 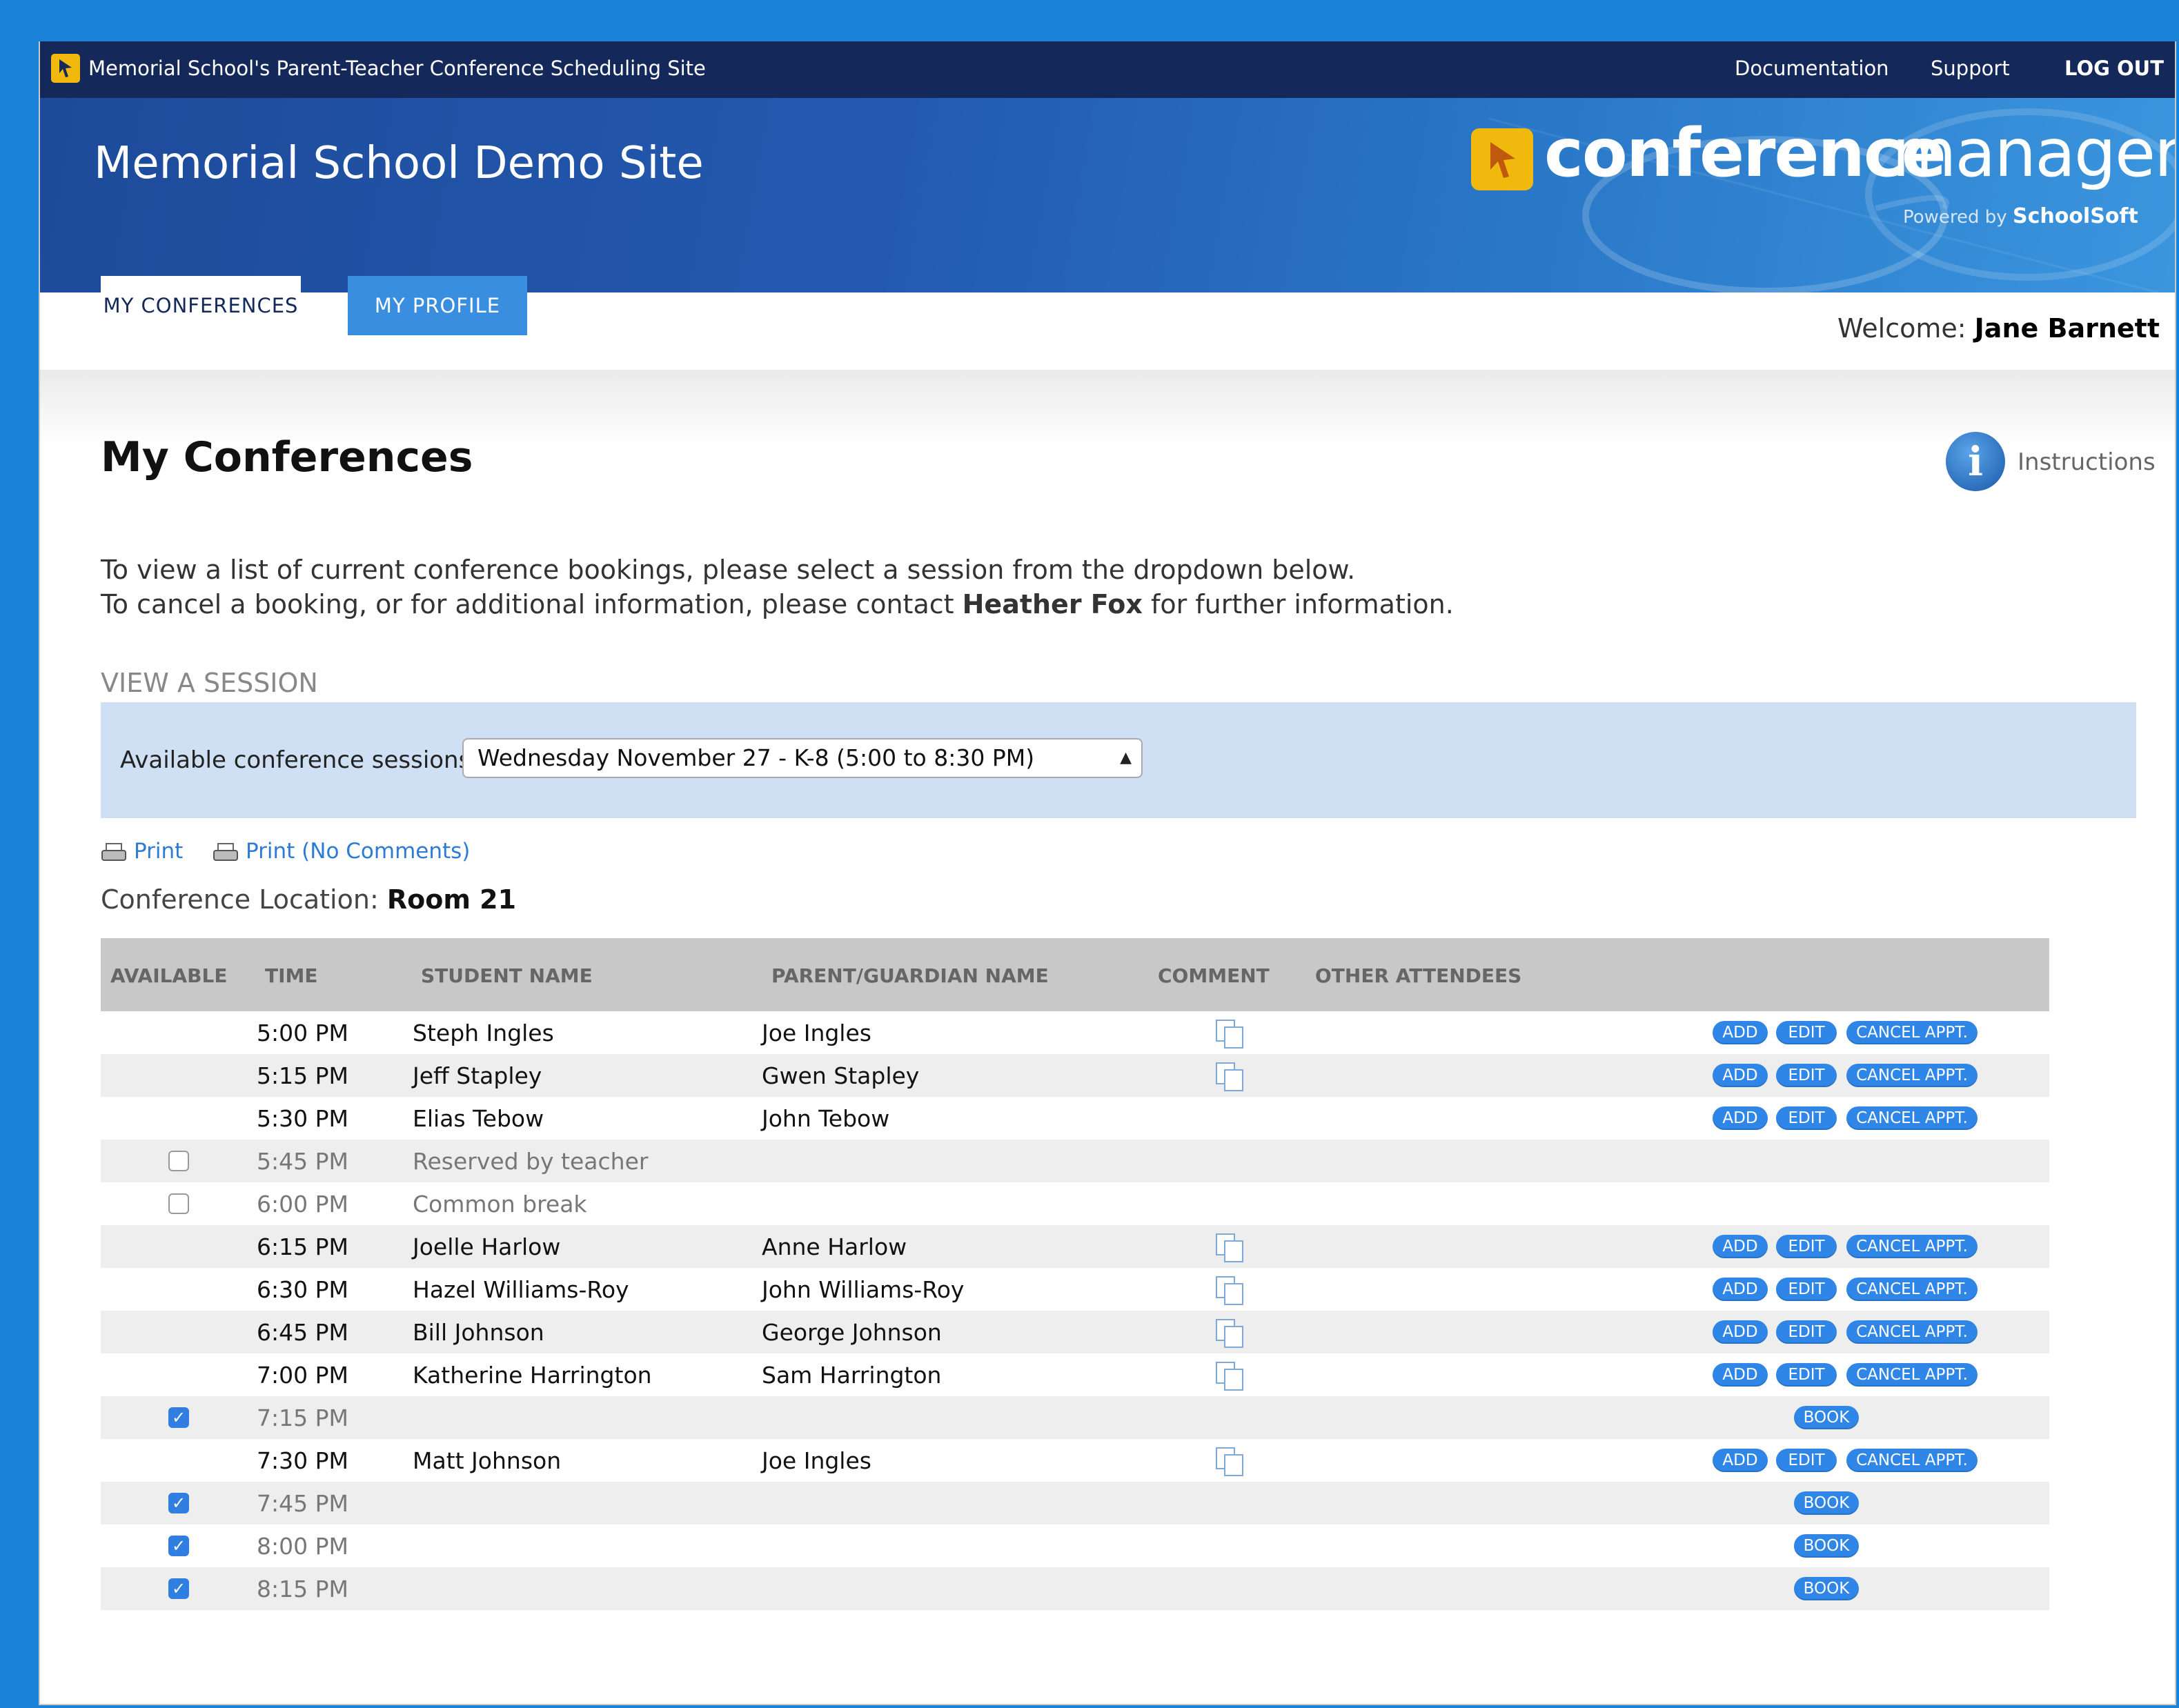 I want to click on tab-my-profile: MY PROFILE, so click(x=437, y=305).